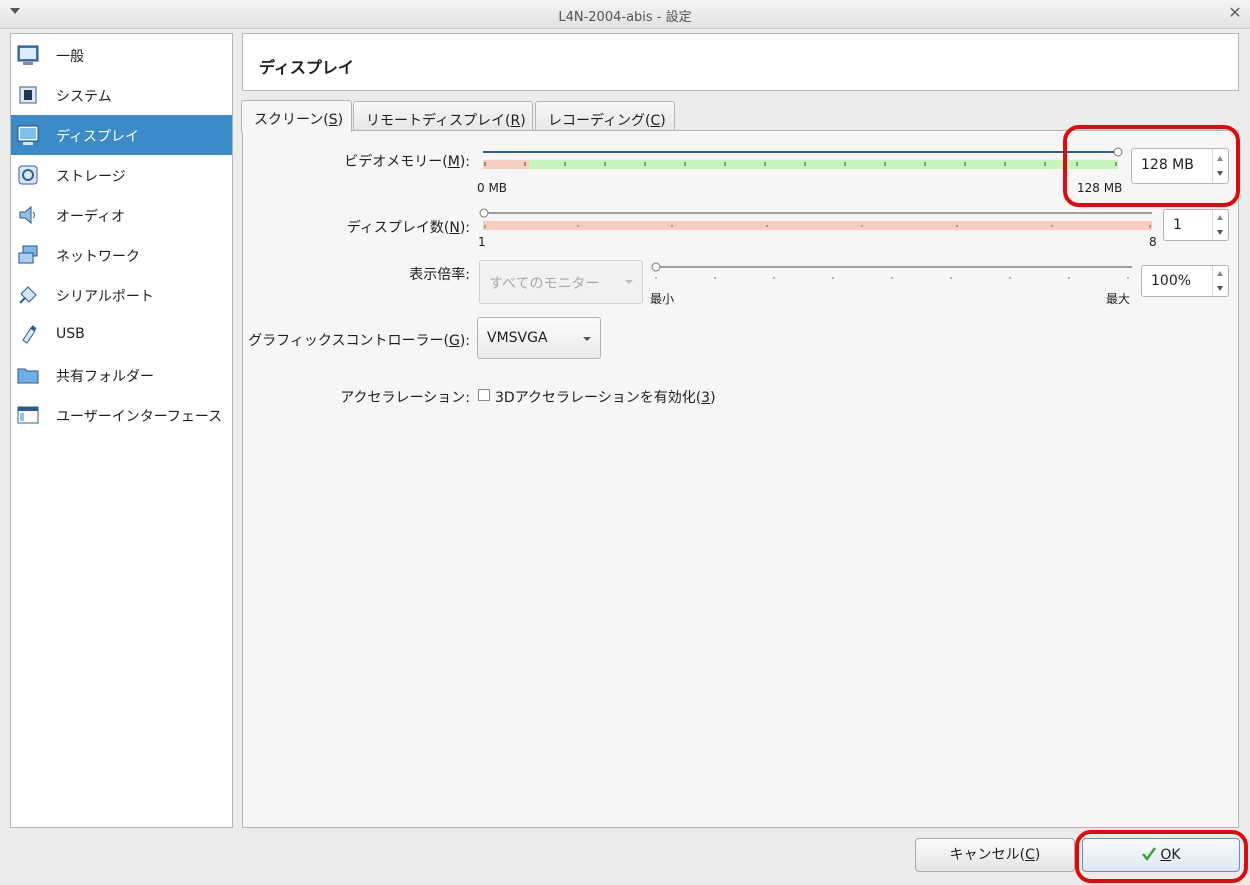 This screenshot has height=885, width=1250. Describe the element at coordinates (482, 242) in the screenshot. I see `monitor-count-min: 1` at that location.